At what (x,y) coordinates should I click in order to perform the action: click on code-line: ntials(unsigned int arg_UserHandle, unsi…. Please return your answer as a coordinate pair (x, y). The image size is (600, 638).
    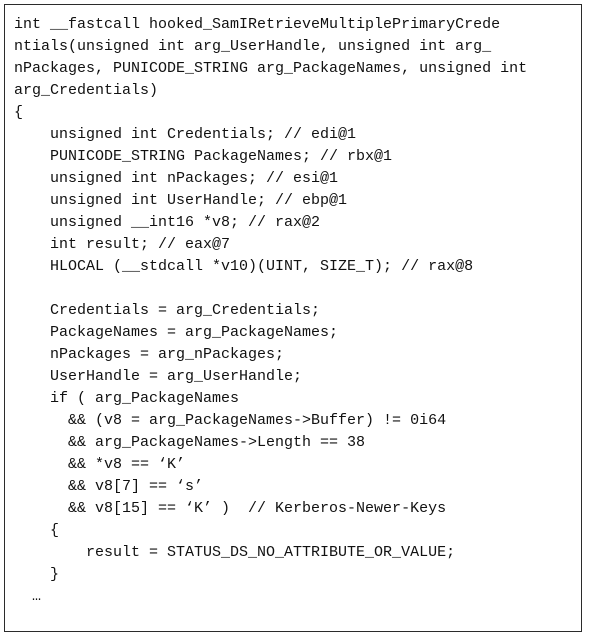
    Looking at the image, I should click on (253, 46).